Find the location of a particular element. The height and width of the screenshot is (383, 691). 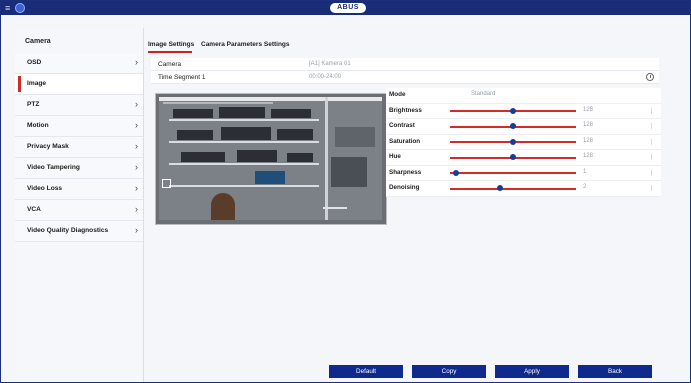

sidebar-item-osd: OSD › is located at coordinates (79, 63).